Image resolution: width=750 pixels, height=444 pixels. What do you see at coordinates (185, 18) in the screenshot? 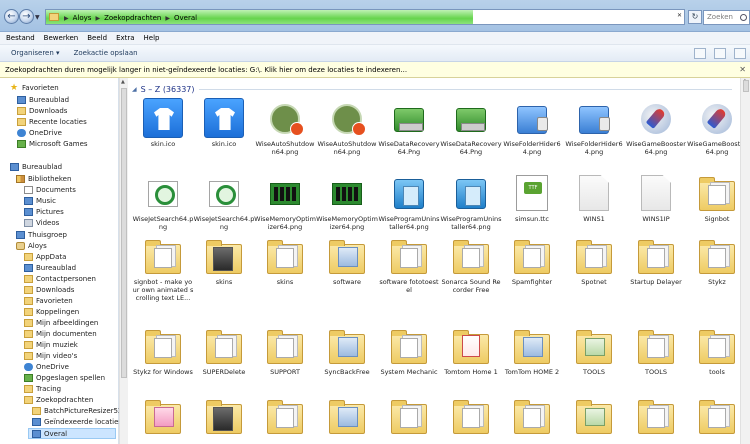
I see `breadcrumb-overal: Overal` at bounding box center [185, 18].